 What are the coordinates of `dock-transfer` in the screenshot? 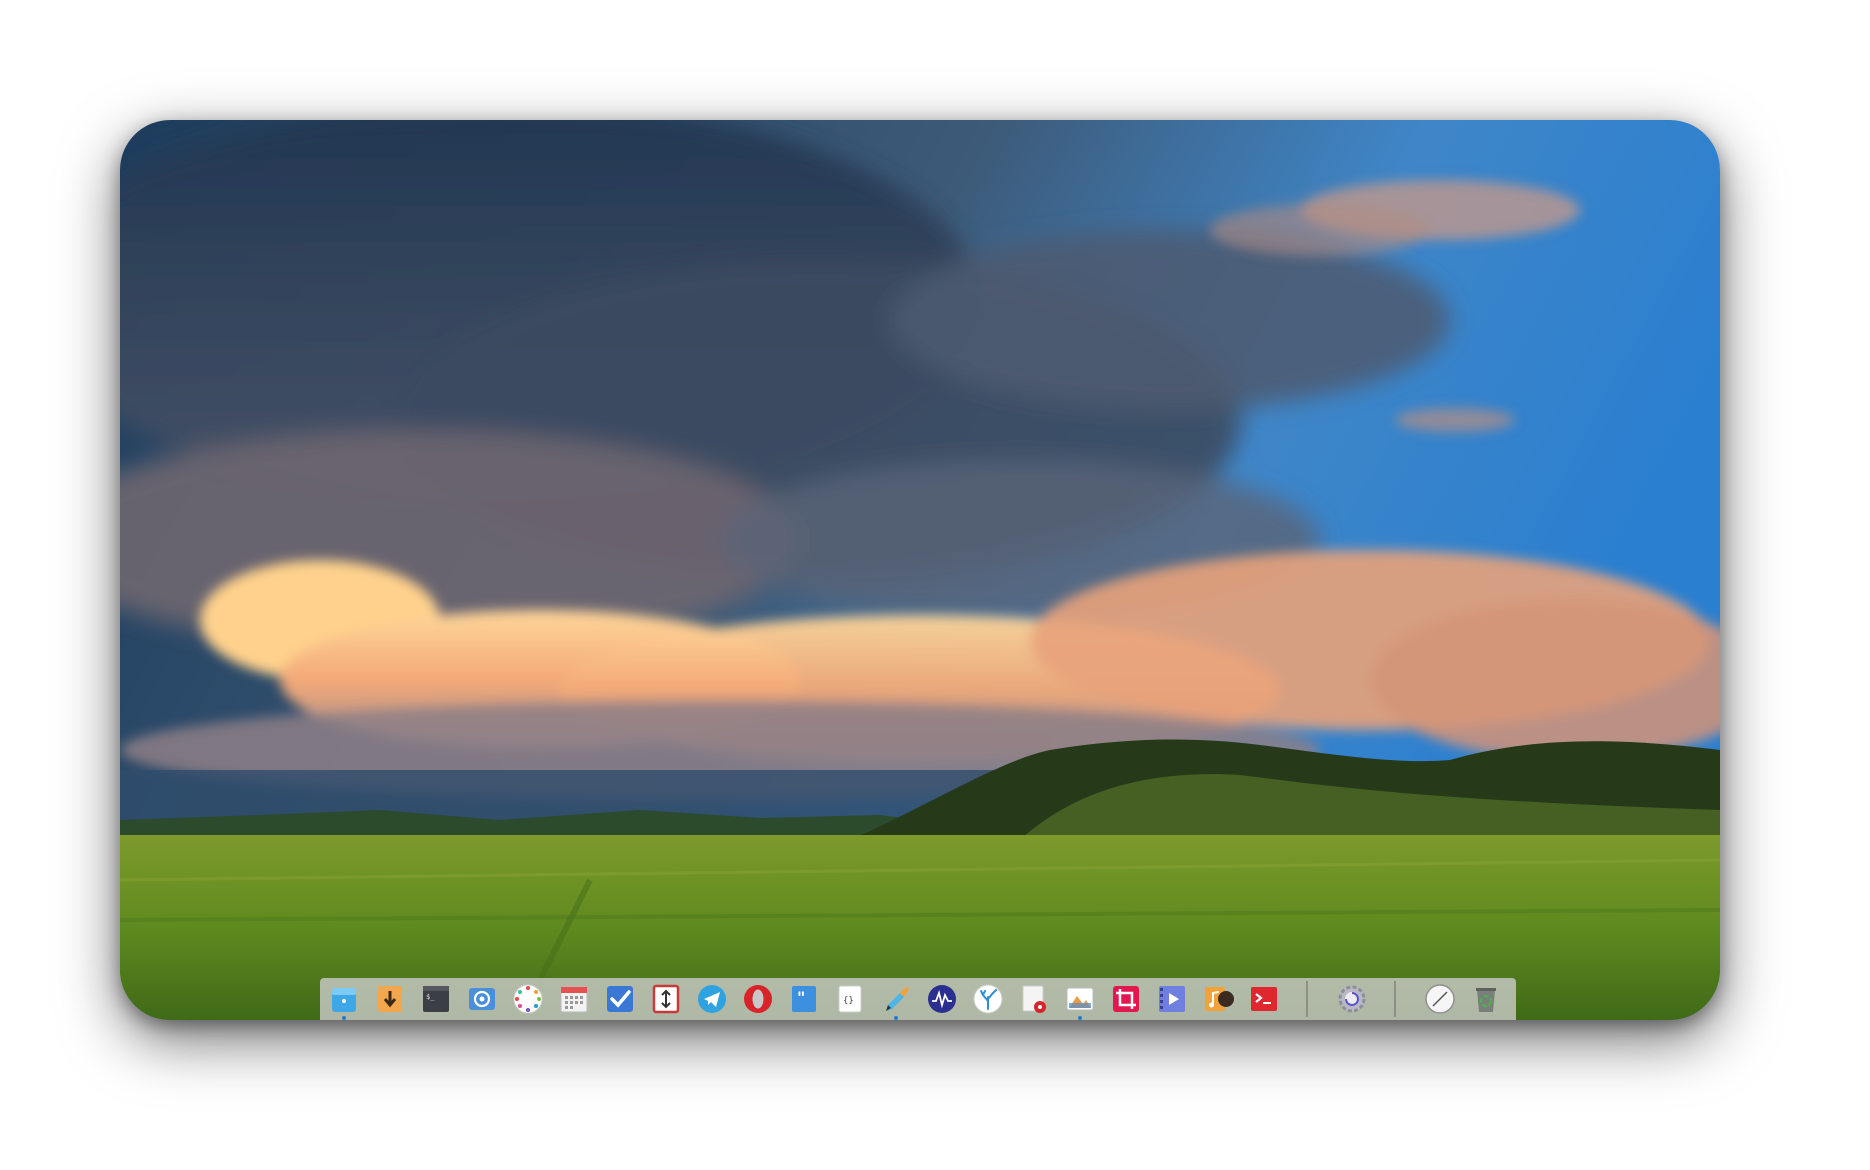 It's located at (666, 999).